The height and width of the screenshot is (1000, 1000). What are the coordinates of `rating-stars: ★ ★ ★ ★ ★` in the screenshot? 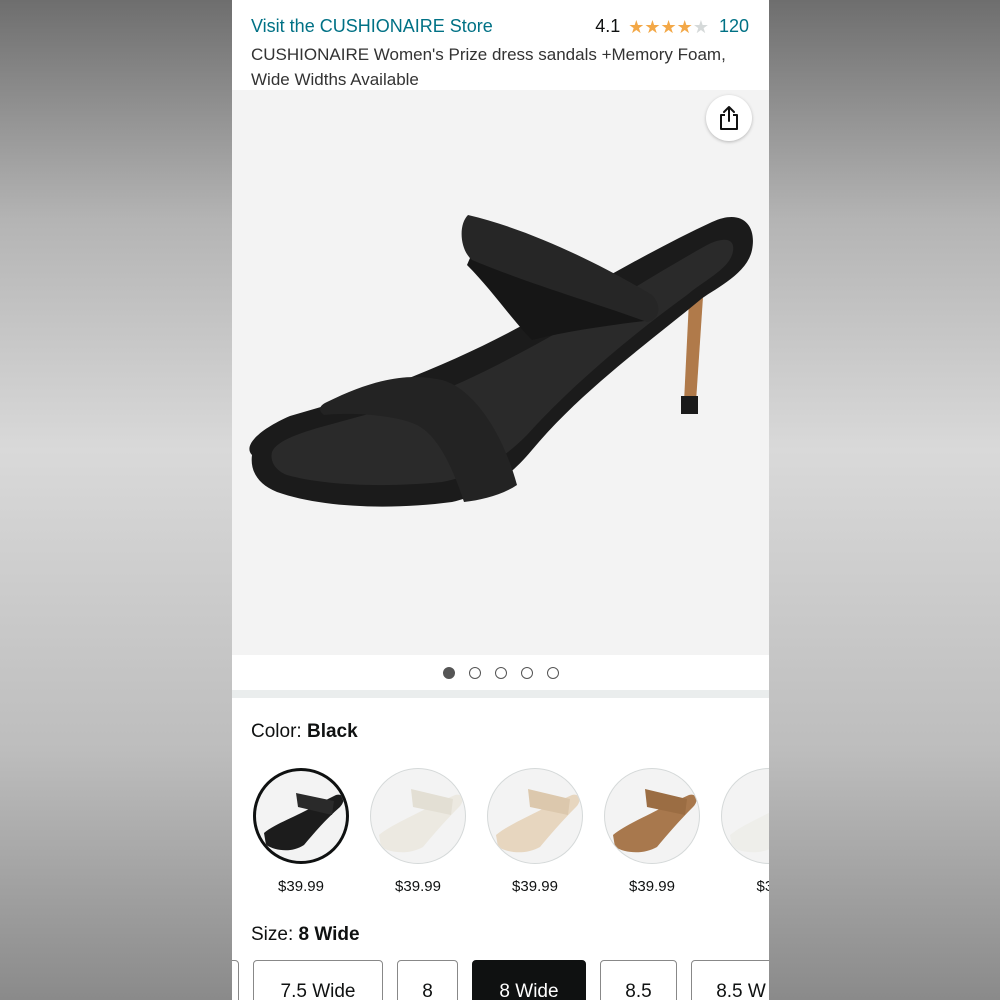 It's located at (668, 27).